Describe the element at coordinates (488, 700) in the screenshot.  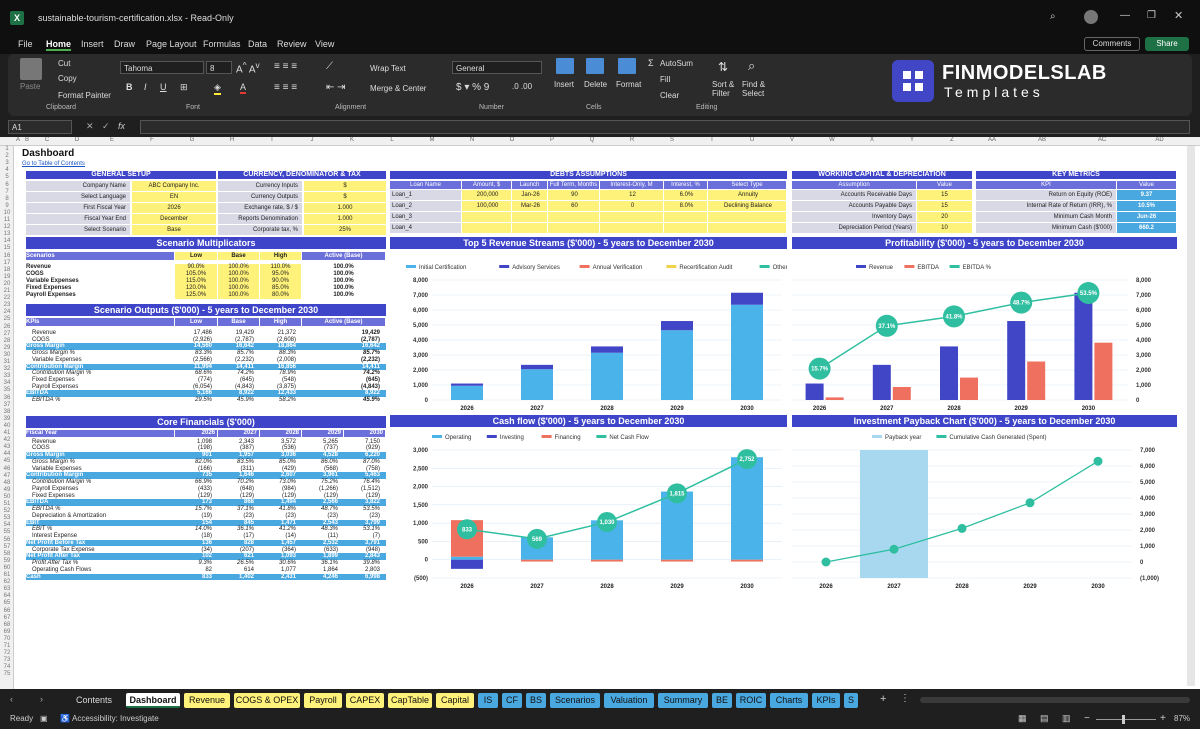
I see `sheet-tab: IS` at that location.